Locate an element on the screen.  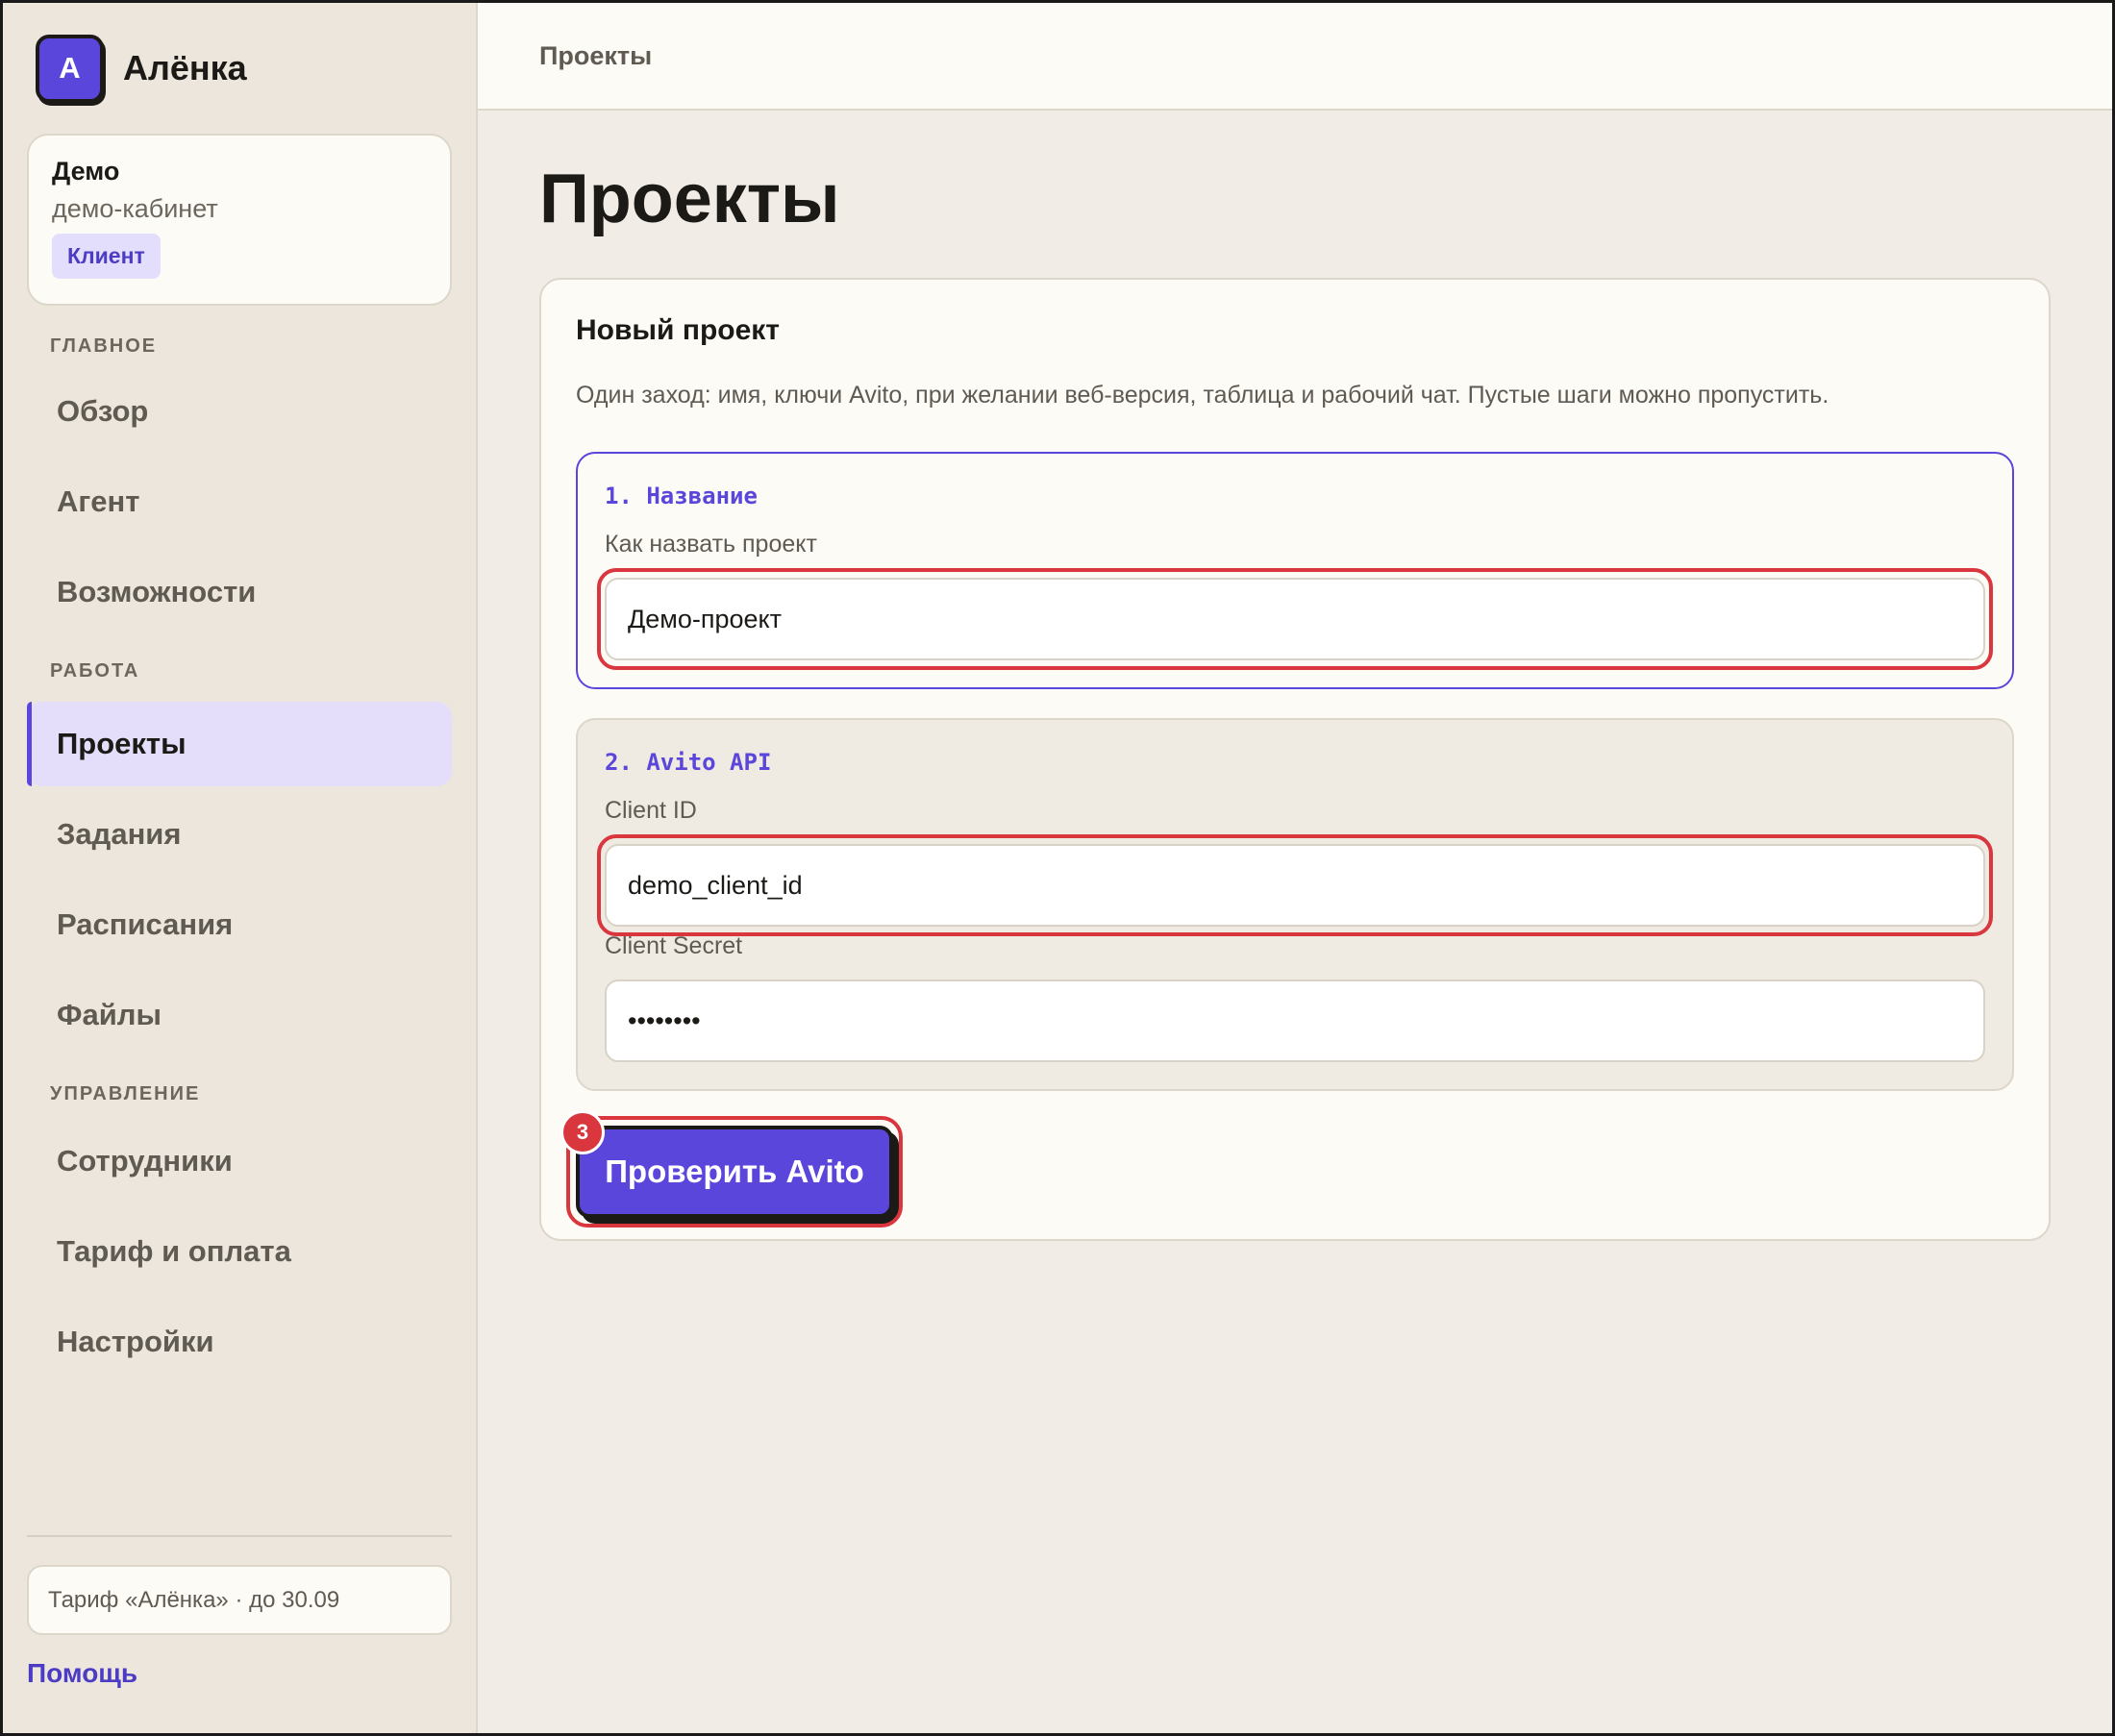
step-name: 1. Название Как назвать проект is located at coordinates (1295, 570).